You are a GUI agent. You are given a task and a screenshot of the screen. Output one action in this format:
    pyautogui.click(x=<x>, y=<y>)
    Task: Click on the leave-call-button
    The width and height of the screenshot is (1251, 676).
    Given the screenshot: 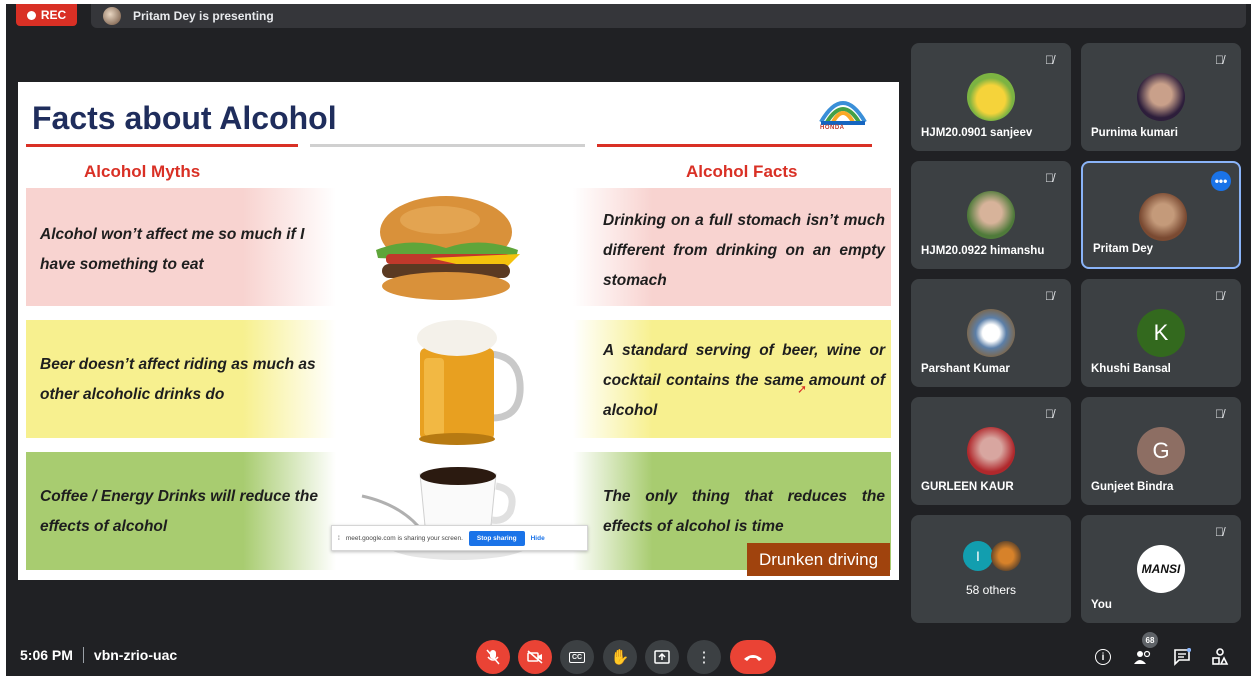 What is the action you would take?
    pyautogui.click(x=753, y=657)
    